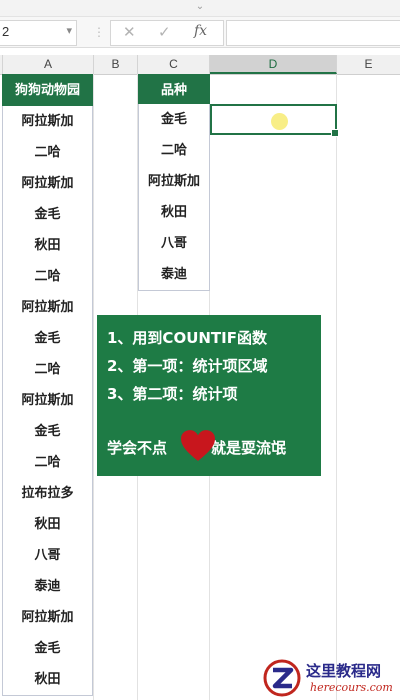 This screenshot has width=400, height=700. Describe the element at coordinates (164, 32) in the screenshot. I see `enter-icon: ✓` at that location.